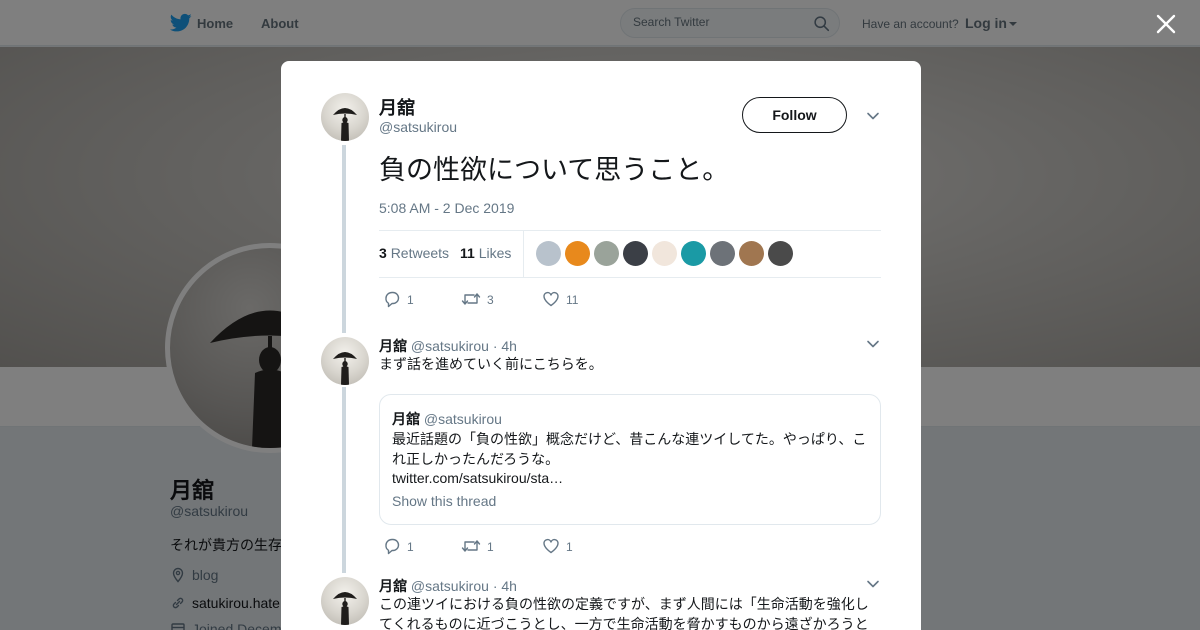 The width and height of the screenshot is (1200, 630). Describe the element at coordinates (462, 419) in the screenshot. I see `quote-author-handle: @satsukirou` at that location.